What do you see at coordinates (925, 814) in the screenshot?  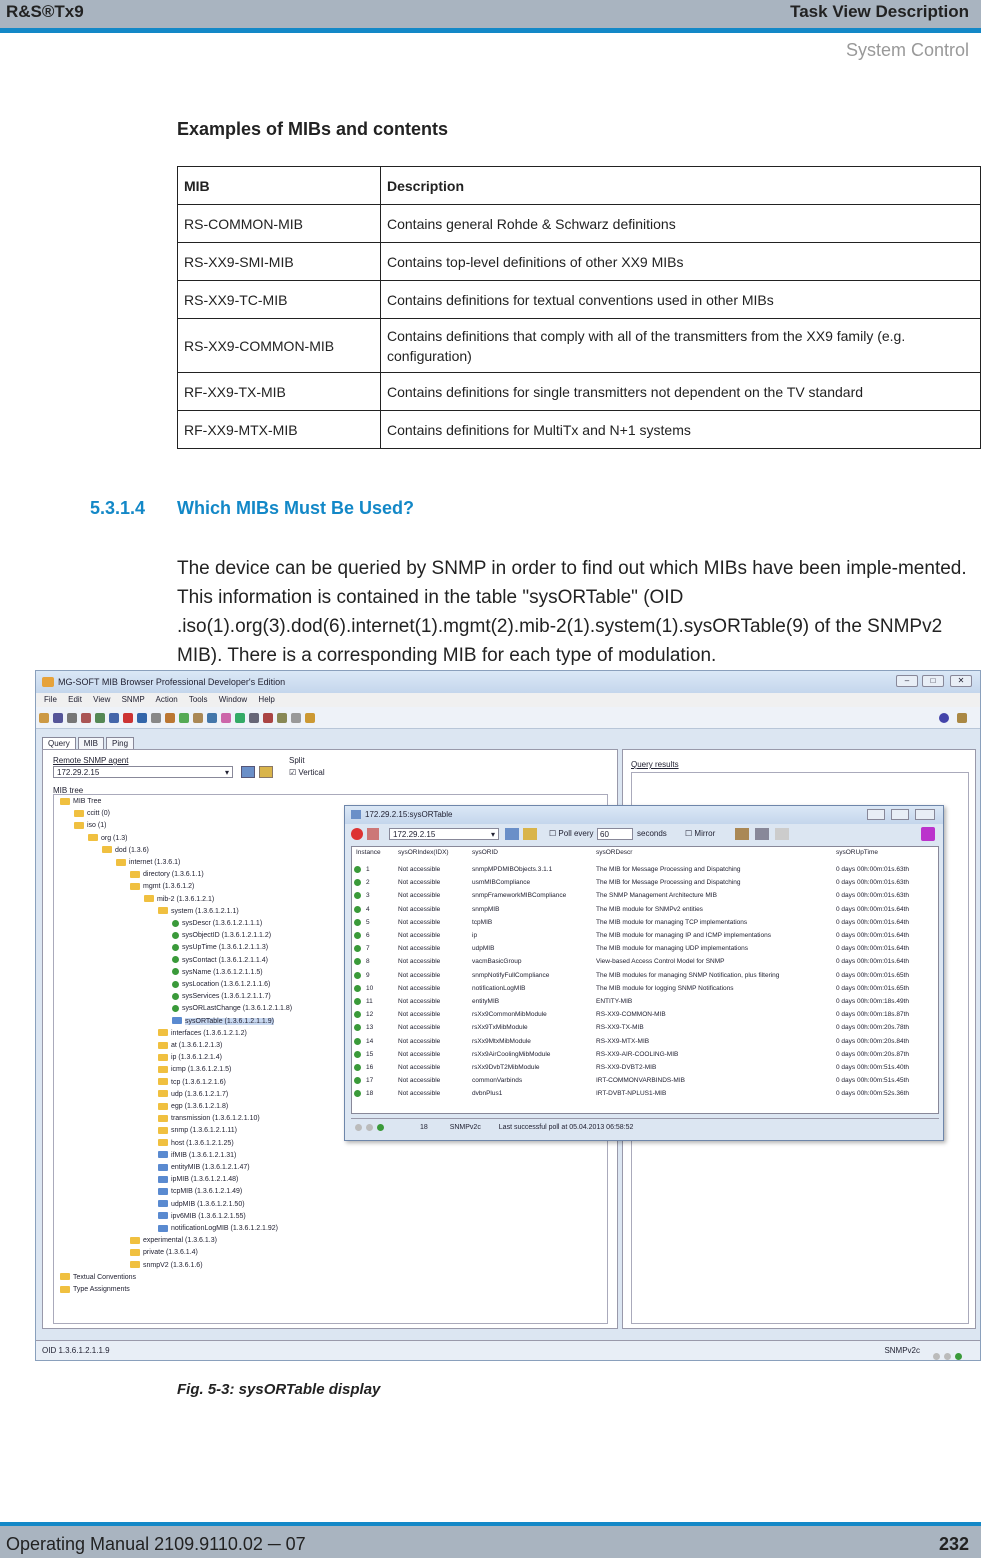 I see `close-icon` at bounding box center [925, 814].